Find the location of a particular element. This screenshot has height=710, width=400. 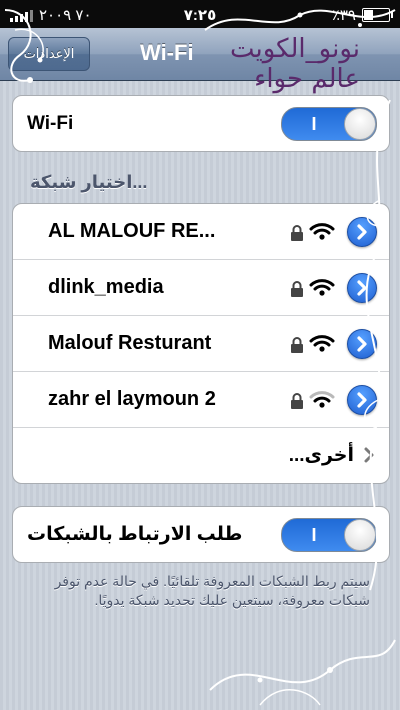

watermark-line-1: نونو_الكويت is located at coordinates (294, 49).